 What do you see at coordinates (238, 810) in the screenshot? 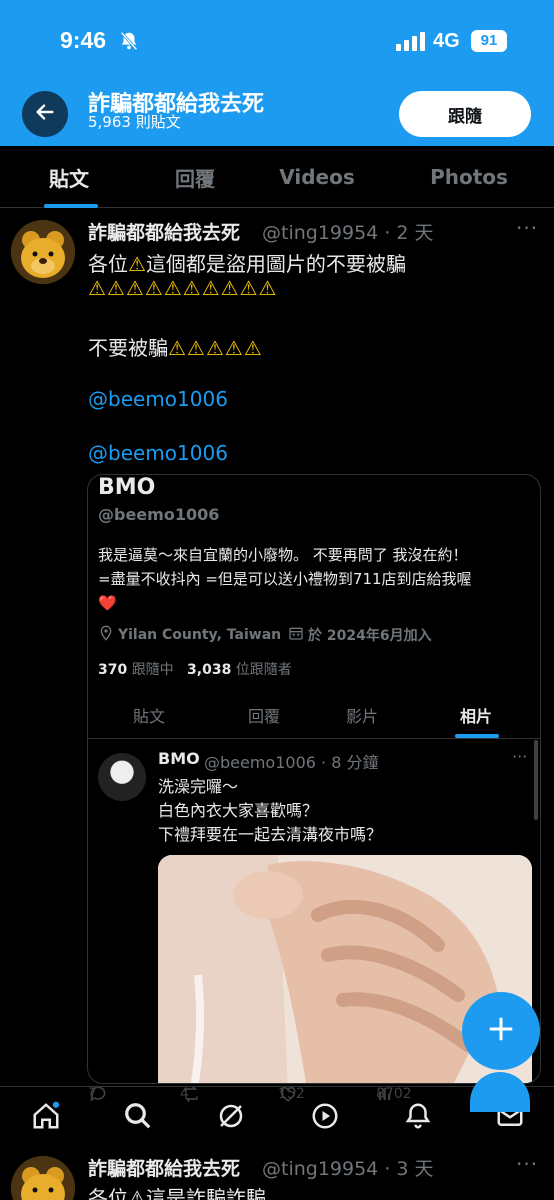
I see `inner-text-line: 白色內衣大家喜歡嗎？` at bounding box center [238, 810].